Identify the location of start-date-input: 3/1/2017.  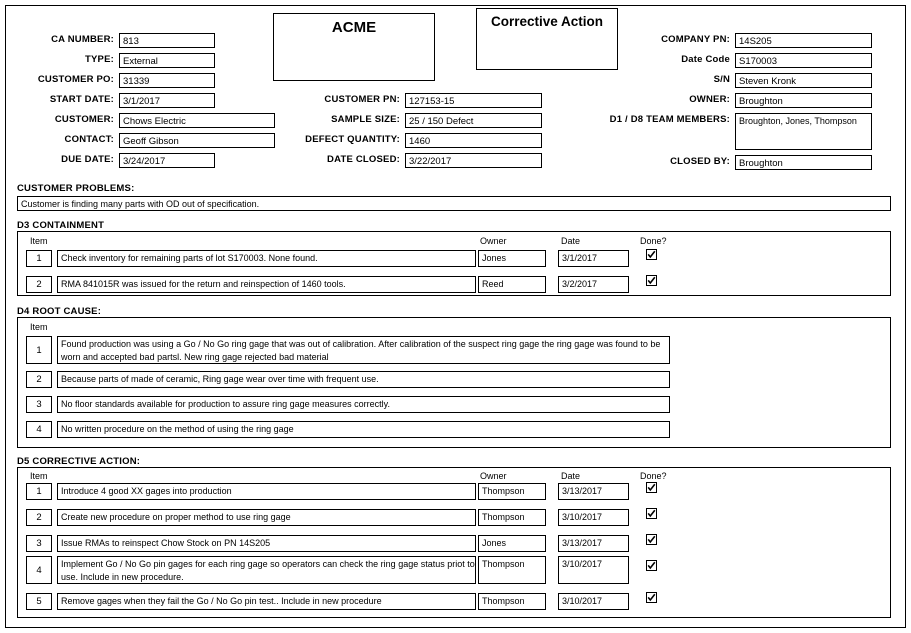
(167, 100).